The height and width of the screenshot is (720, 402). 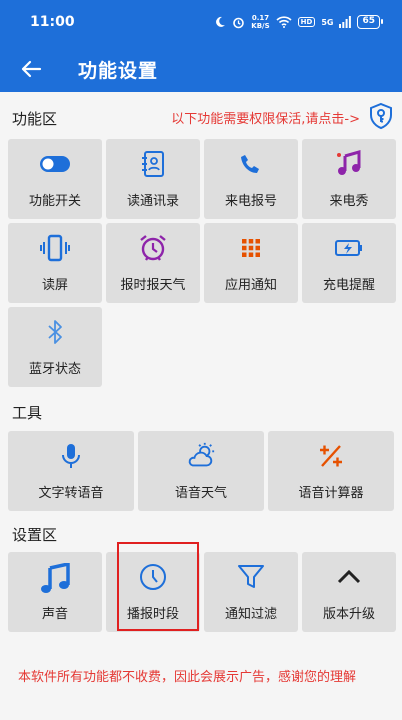 What do you see at coordinates (221, 21) in the screenshot?
I see `moon-icon` at bounding box center [221, 21].